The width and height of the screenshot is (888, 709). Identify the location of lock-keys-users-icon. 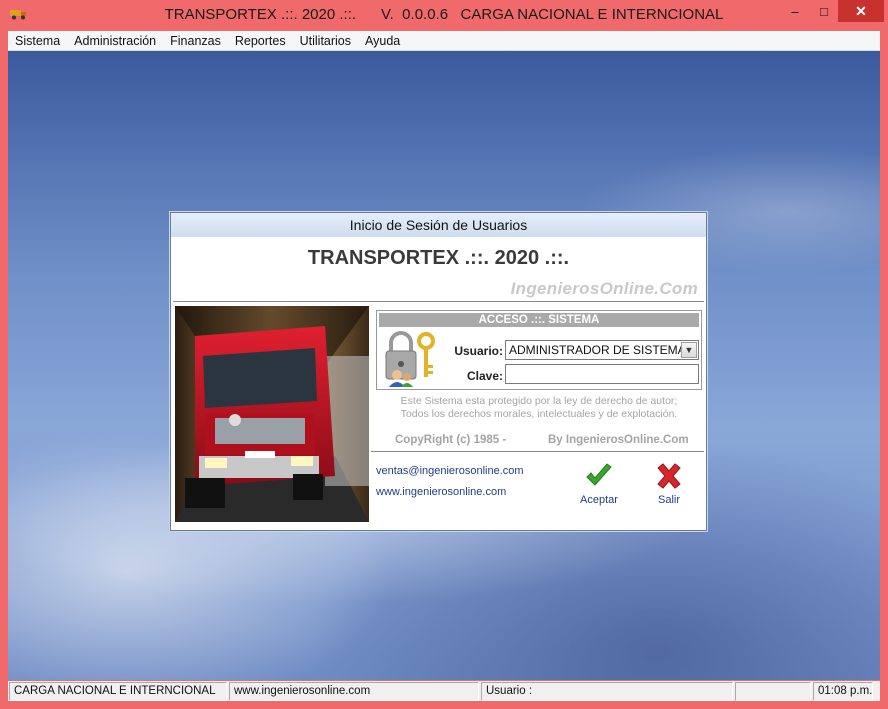
(410, 359).